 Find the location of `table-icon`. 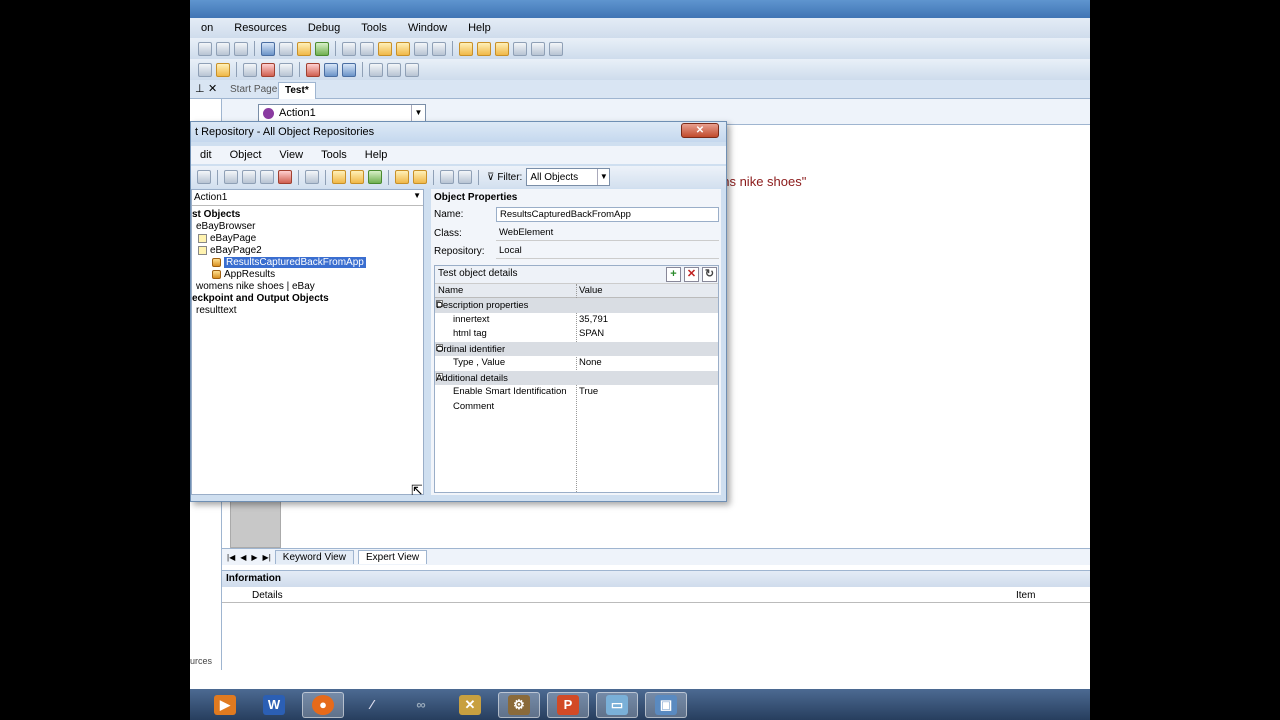

table-icon is located at coordinates (520, 48).